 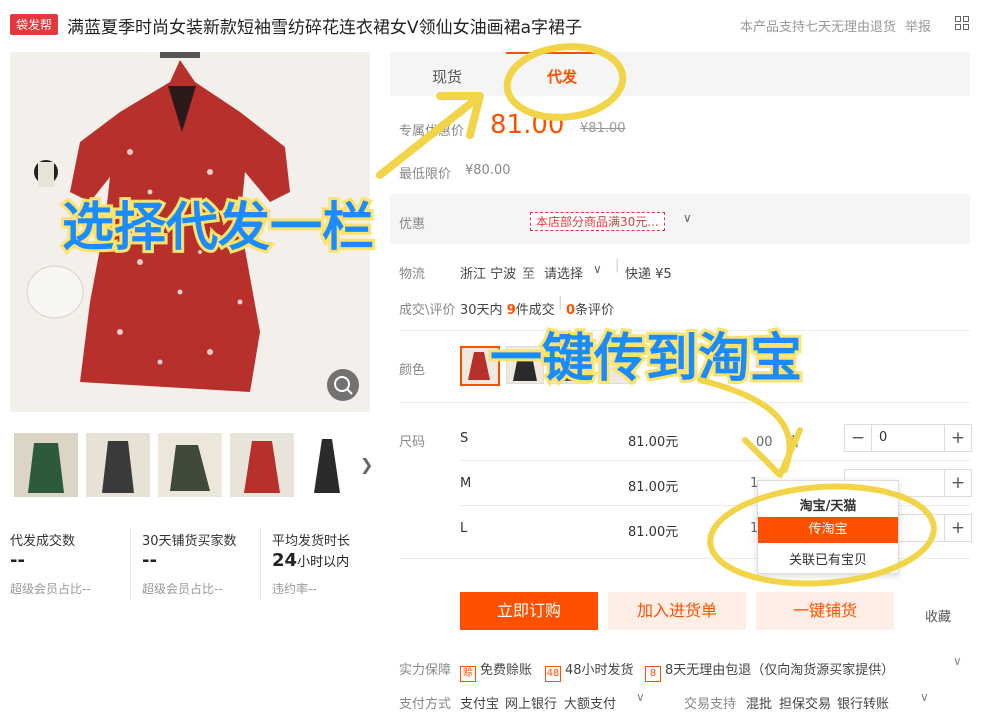 I want to click on return-policy-text: 本产品支持七天无理由退货, so click(x=818, y=27).